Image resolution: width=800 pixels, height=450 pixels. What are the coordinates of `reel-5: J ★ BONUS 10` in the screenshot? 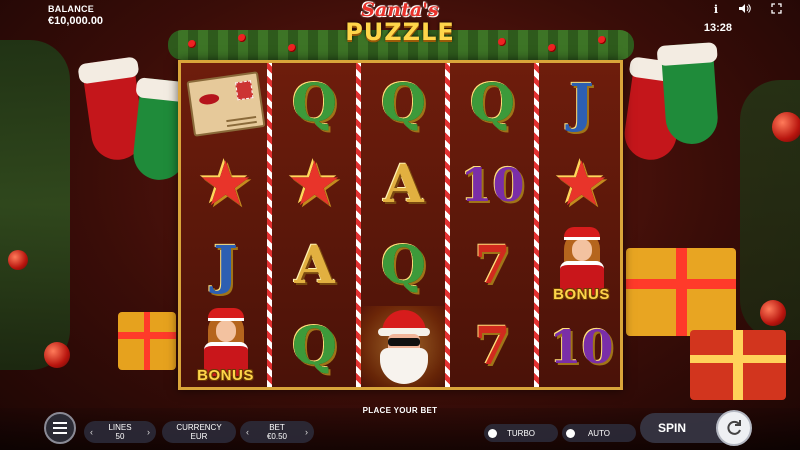 It's located at (581, 225).